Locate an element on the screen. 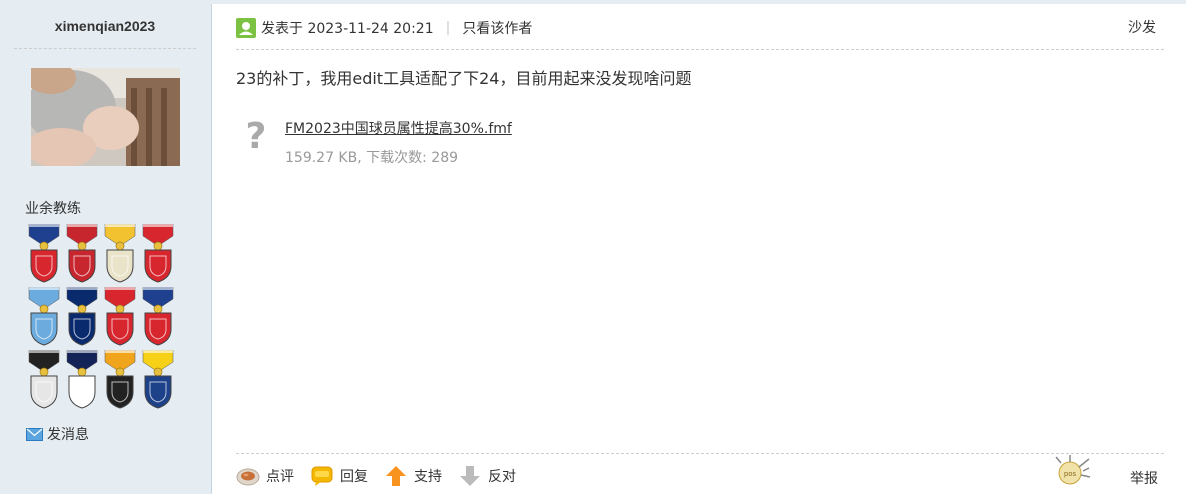  svg-text: pos is located at coordinates (1070, 474).